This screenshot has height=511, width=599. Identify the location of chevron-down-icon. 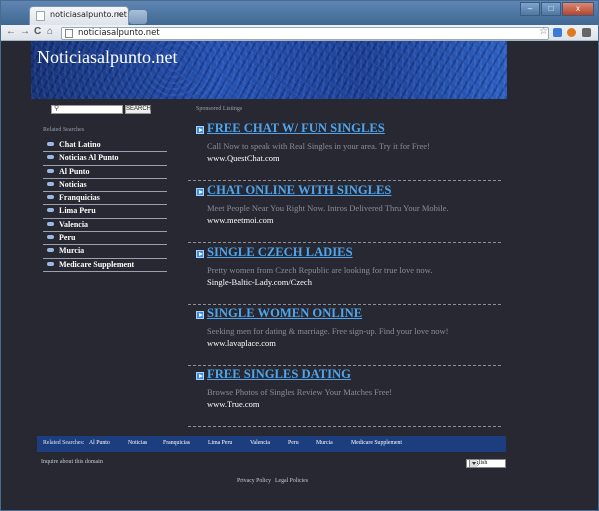
(473, 463).